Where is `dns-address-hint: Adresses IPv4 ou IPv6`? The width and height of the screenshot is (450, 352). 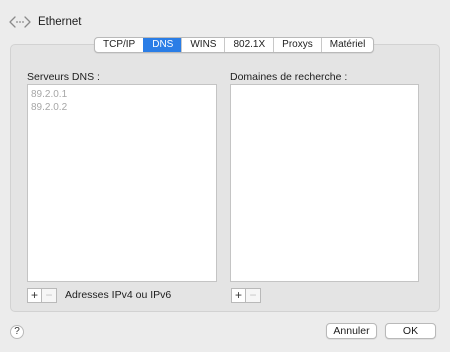 dns-address-hint: Adresses IPv4 ou IPv6 is located at coordinates (118, 295).